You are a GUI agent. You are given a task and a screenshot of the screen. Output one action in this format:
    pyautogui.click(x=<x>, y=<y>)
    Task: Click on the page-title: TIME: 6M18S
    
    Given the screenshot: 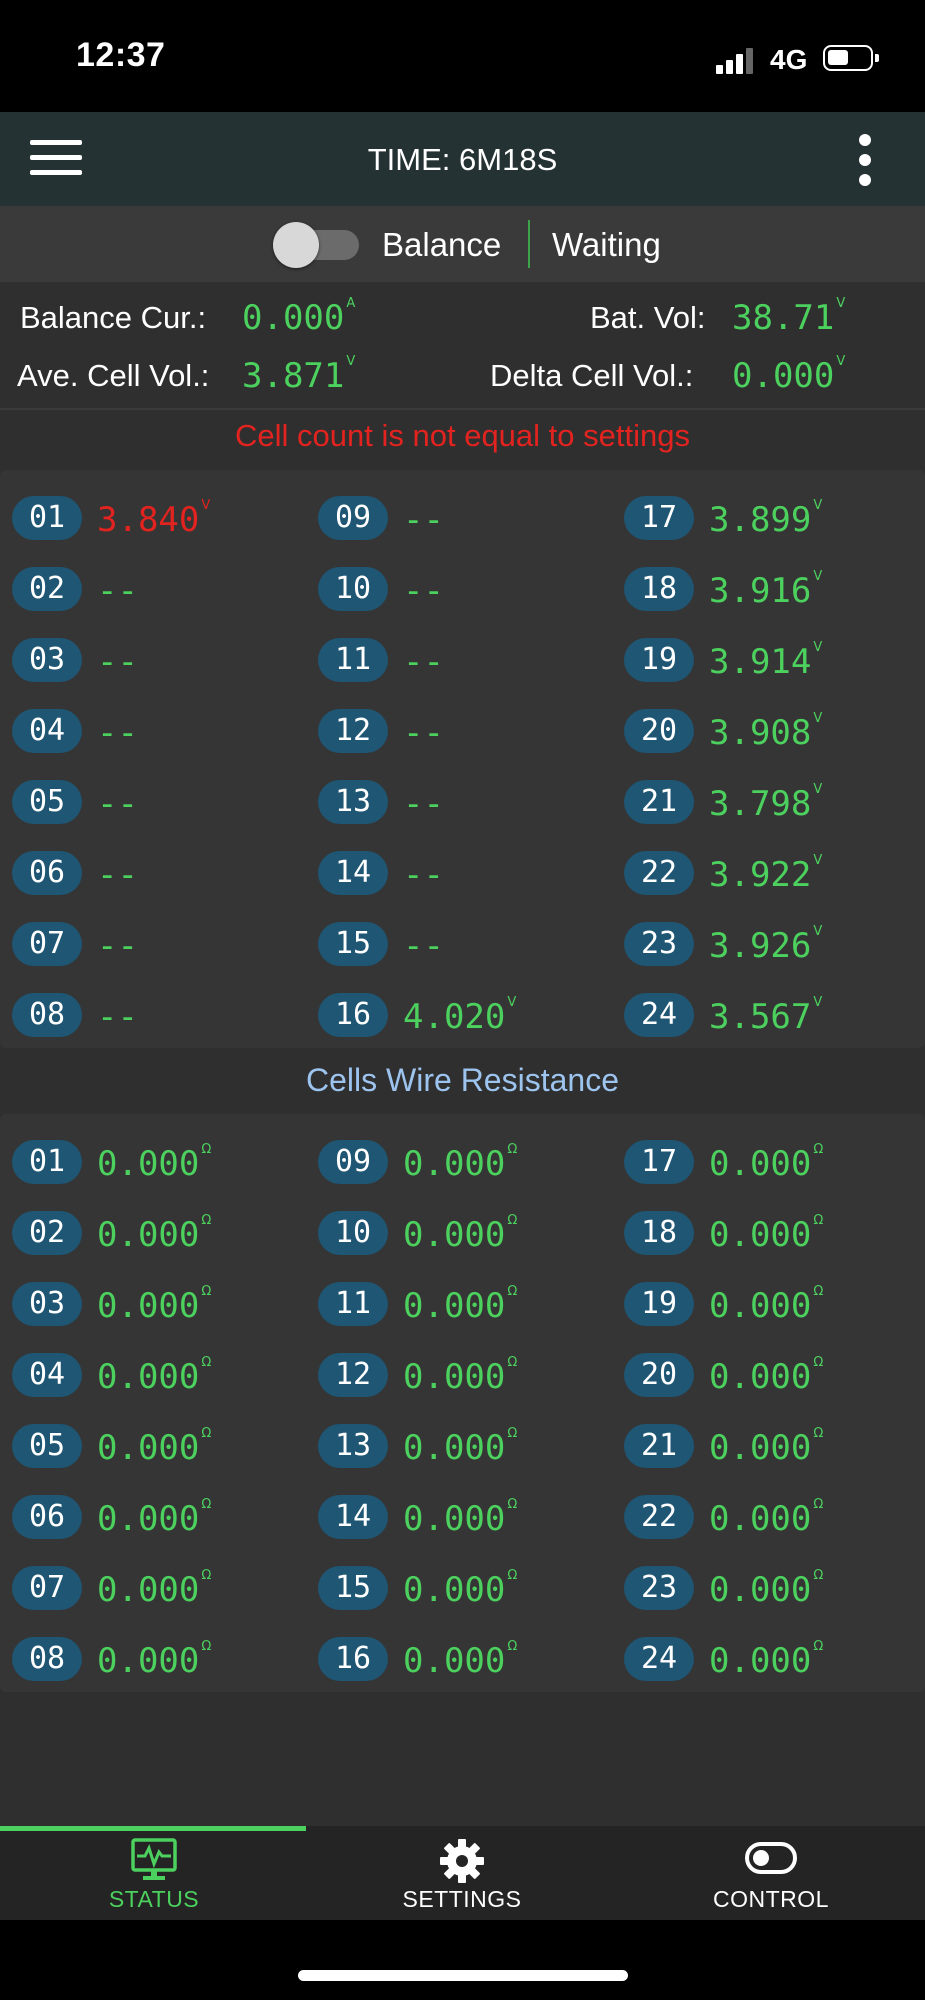 What is the action you would take?
    pyautogui.click(x=462, y=159)
    